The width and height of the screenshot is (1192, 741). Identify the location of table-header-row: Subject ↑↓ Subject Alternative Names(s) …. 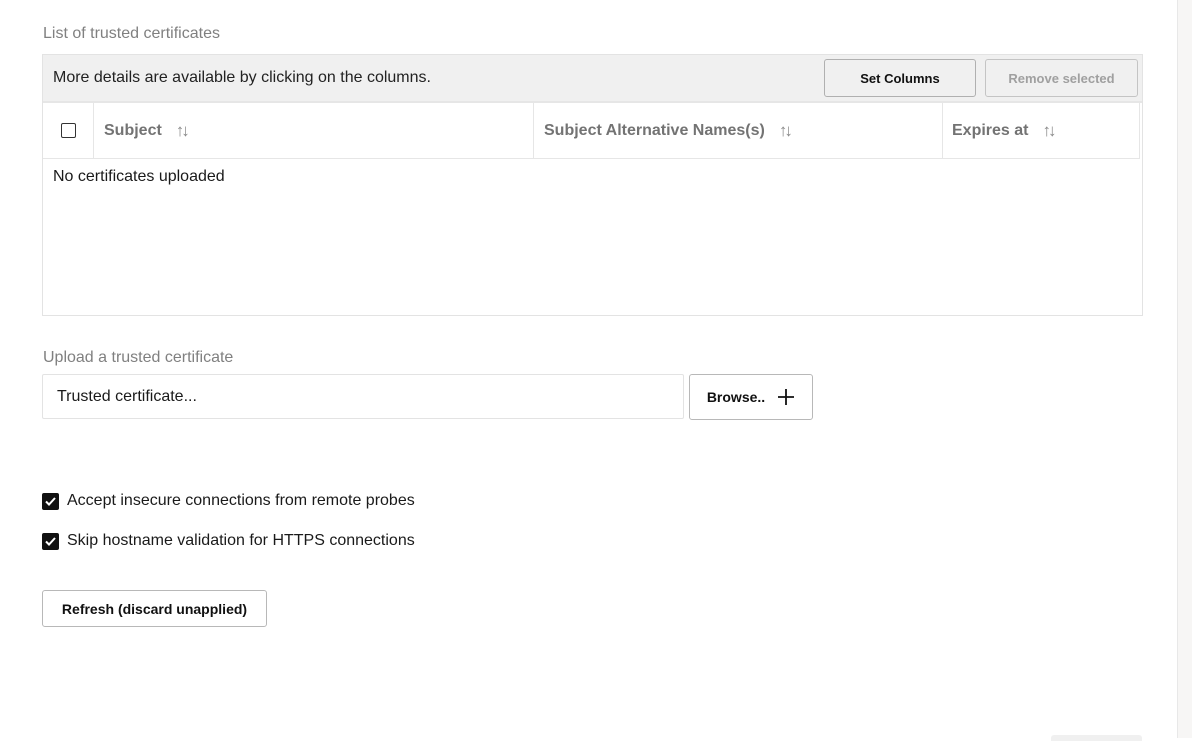
(591, 131).